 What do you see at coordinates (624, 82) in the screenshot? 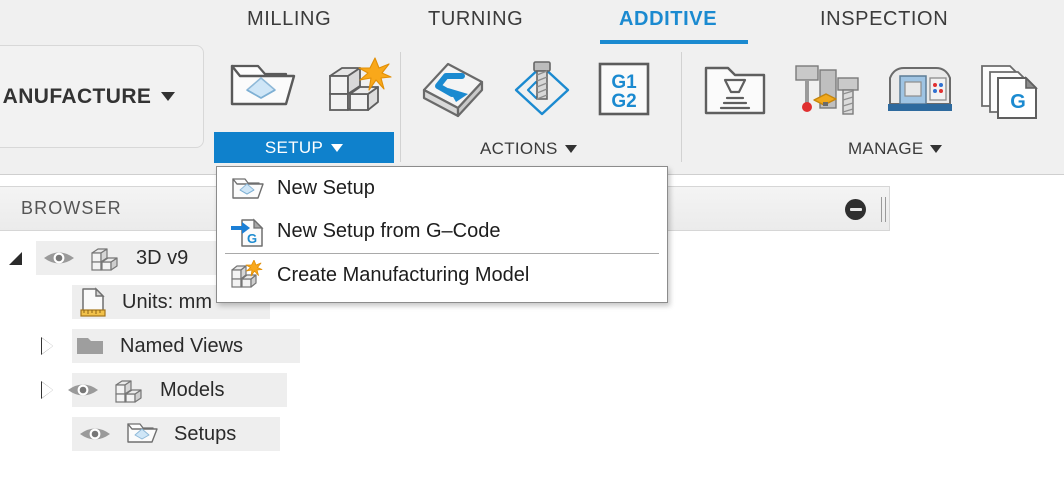
I see `svg-text: G1` at bounding box center [624, 82].